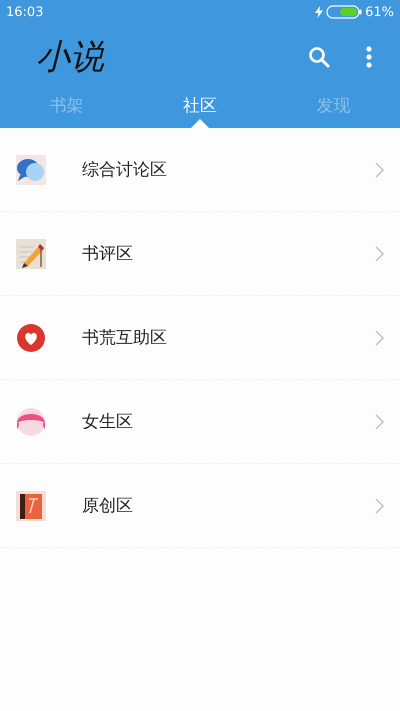 The height and width of the screenshot is (711, 400). Describe the element at coordinates (108, 506) in the screenshot. I see `section-label: 原创区` at that location.